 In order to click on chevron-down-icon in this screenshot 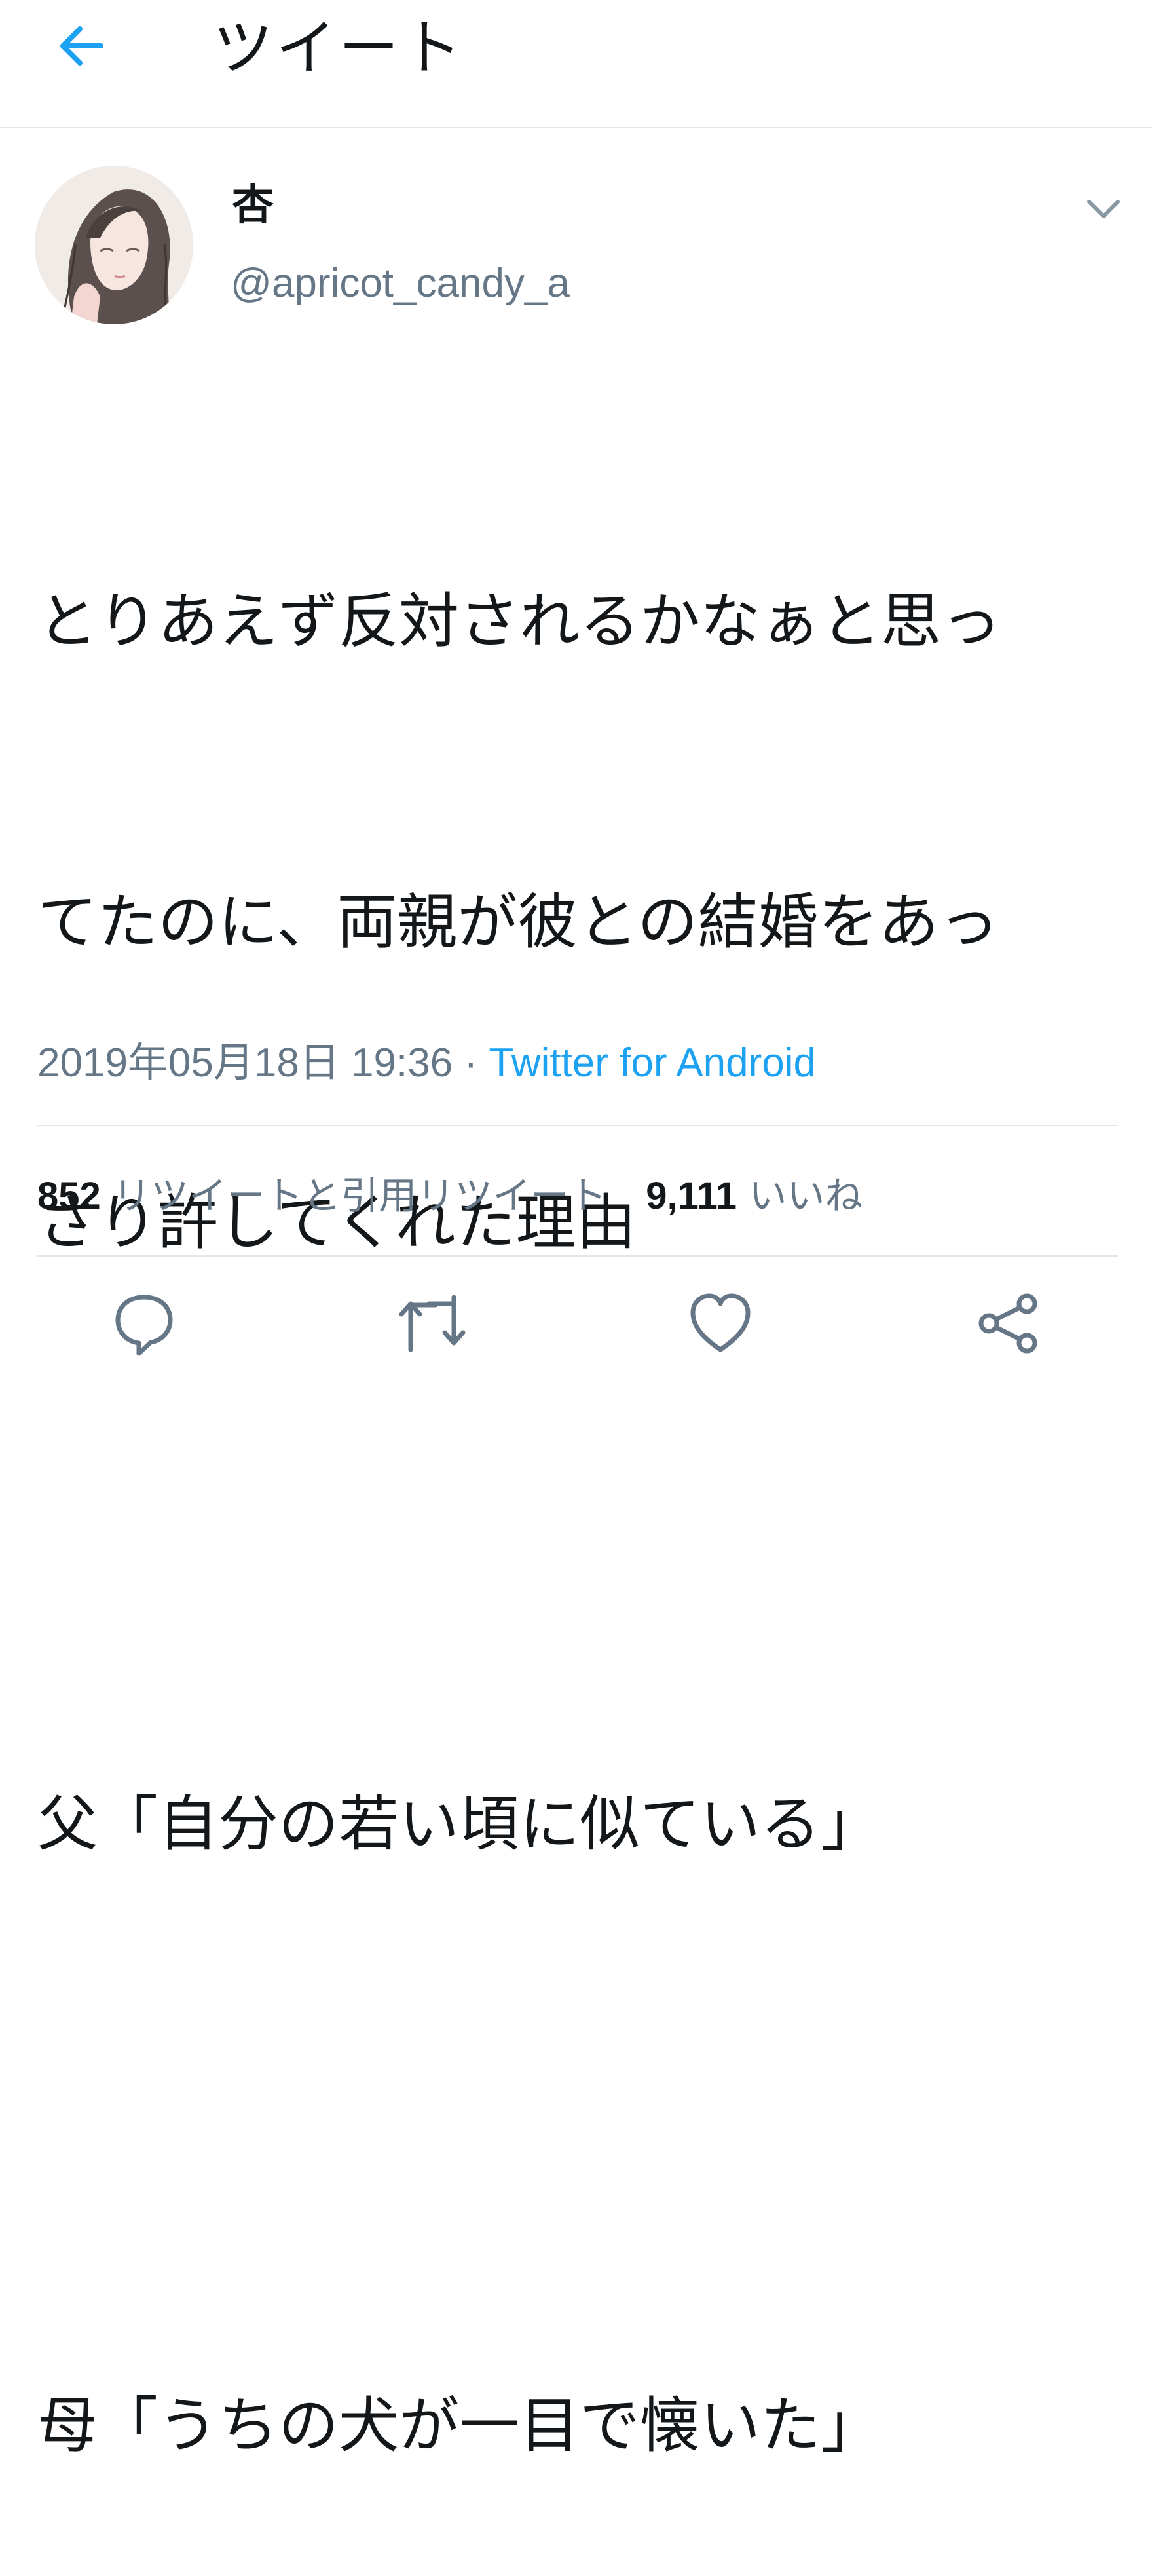, I will do `click(1103, 209)`.